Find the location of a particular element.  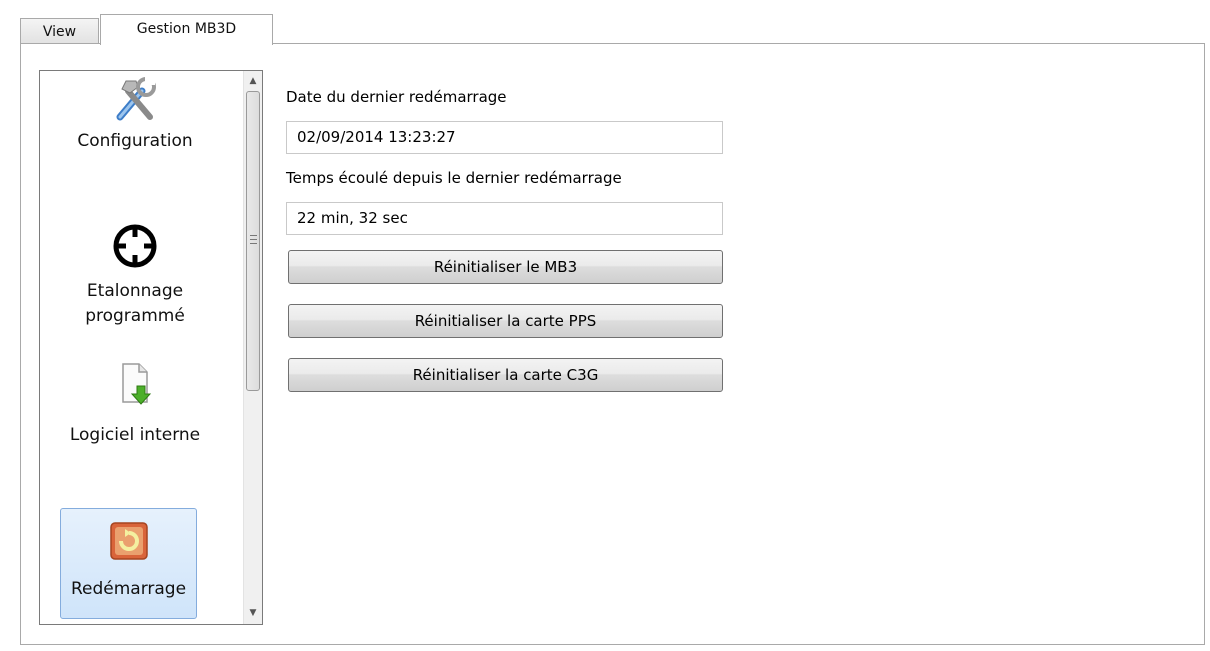

reset-c3g-card-button: Réinitialiser la carte C3G is located at coordinates (505, 375).